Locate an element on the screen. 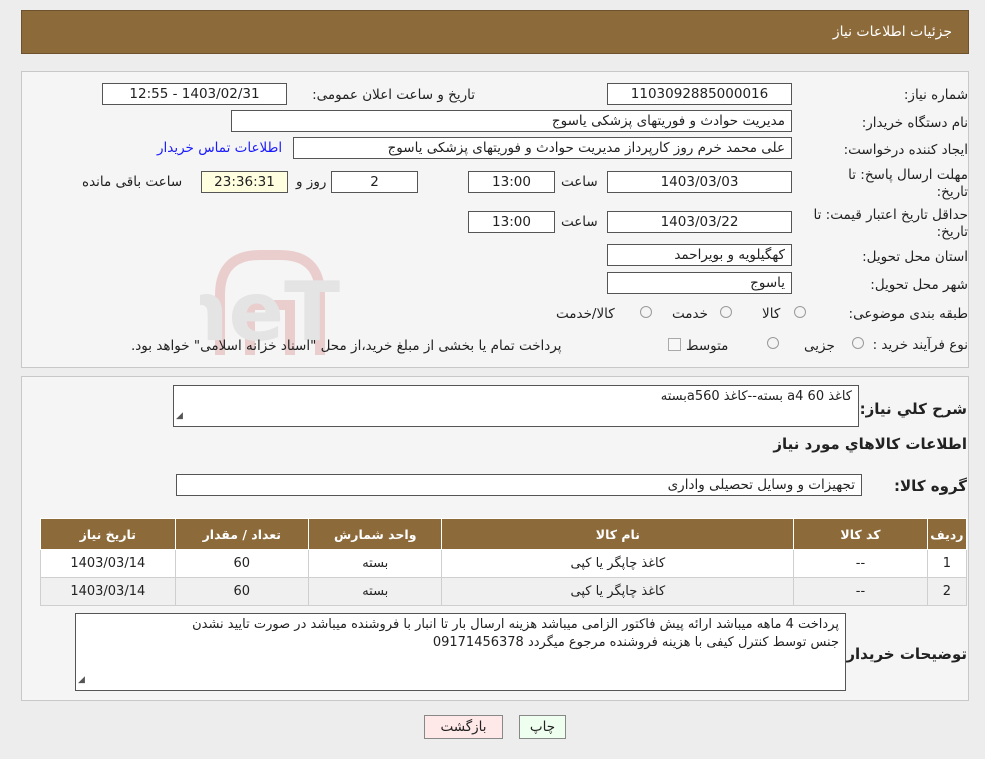 This screenshot has width=985, height=759. process-medium-radio is located at coordinates (773, 343).